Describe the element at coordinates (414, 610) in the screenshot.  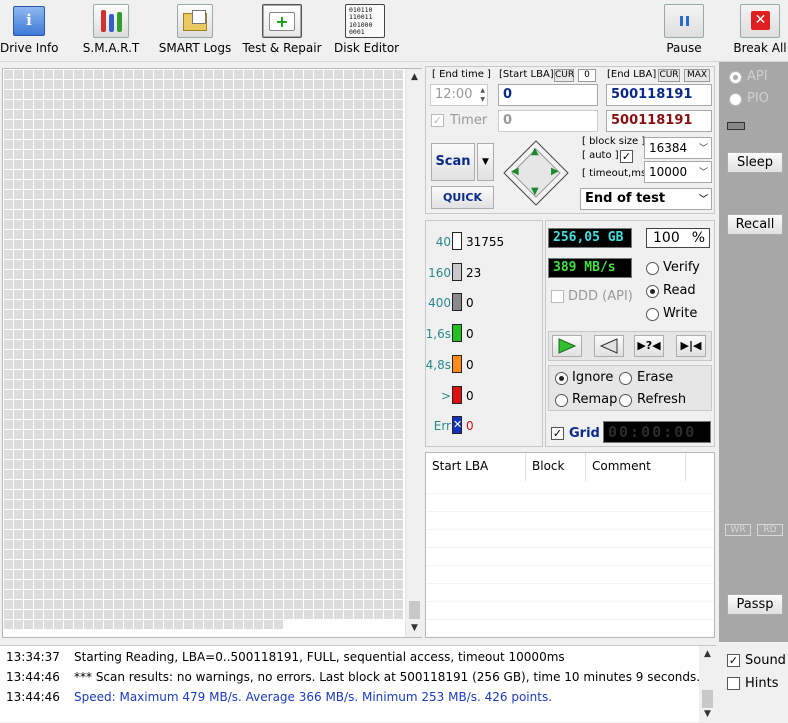
I see `map-scroll-thumb` at that location.